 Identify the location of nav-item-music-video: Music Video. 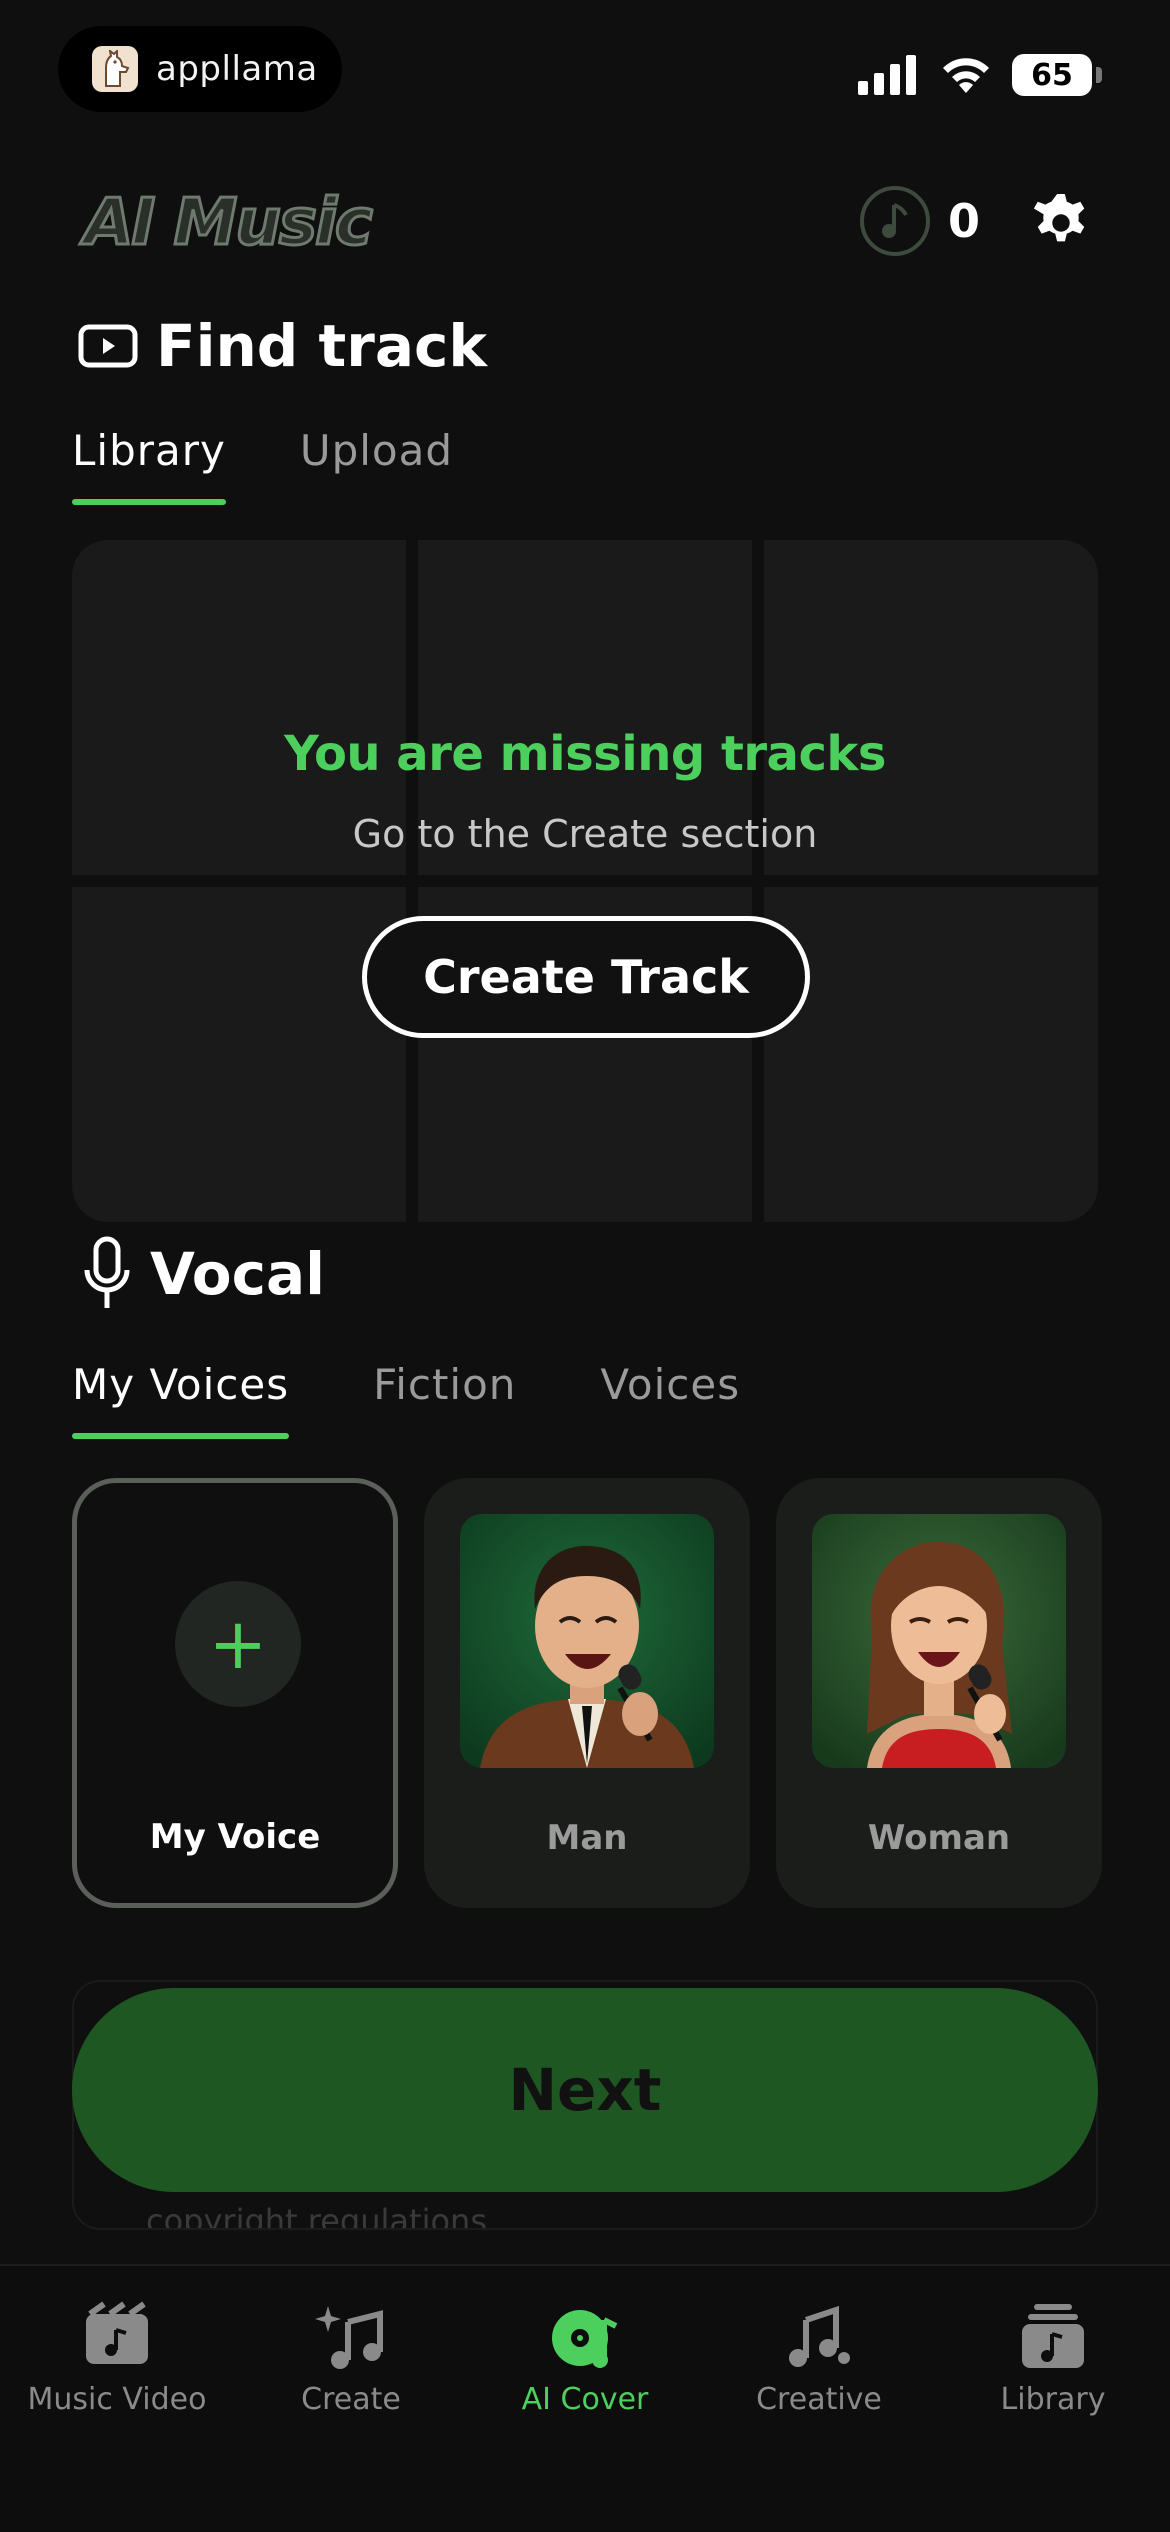
(117, 2399).